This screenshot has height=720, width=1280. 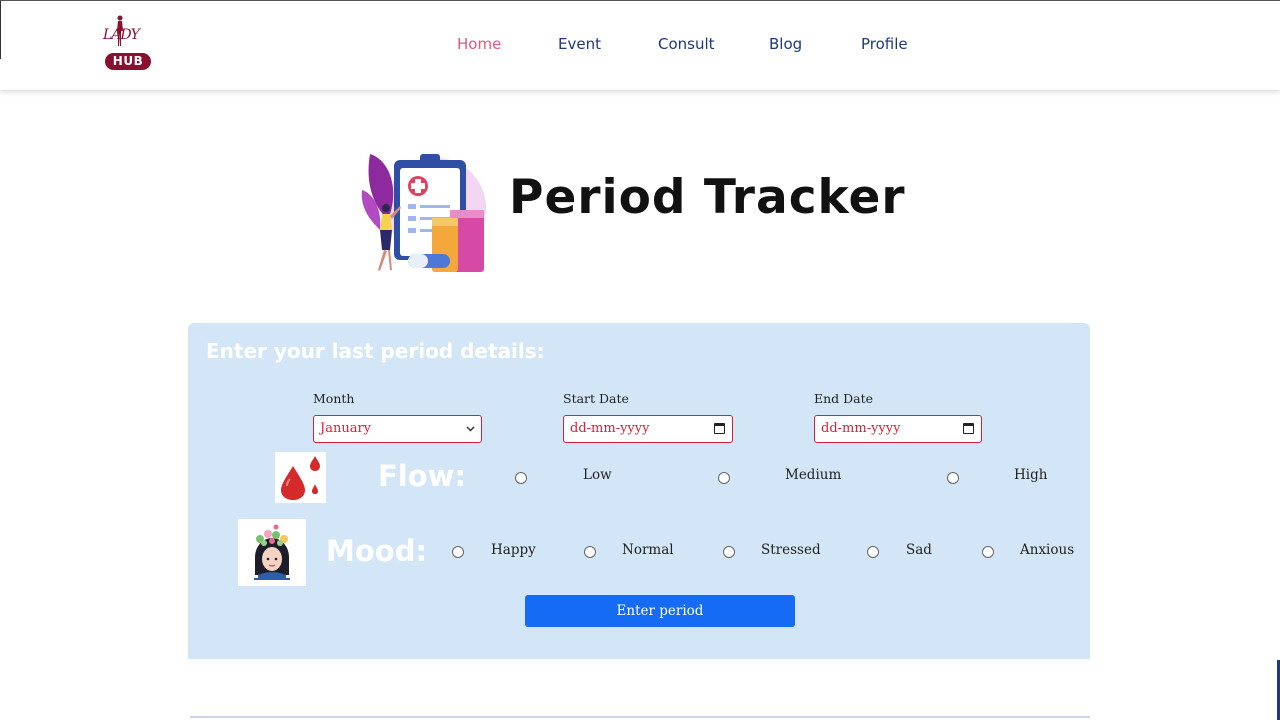 What do you see at coordinates (640, 717) in the screenshot?
I see `next-section-edge` at bounding box center [640, 717].